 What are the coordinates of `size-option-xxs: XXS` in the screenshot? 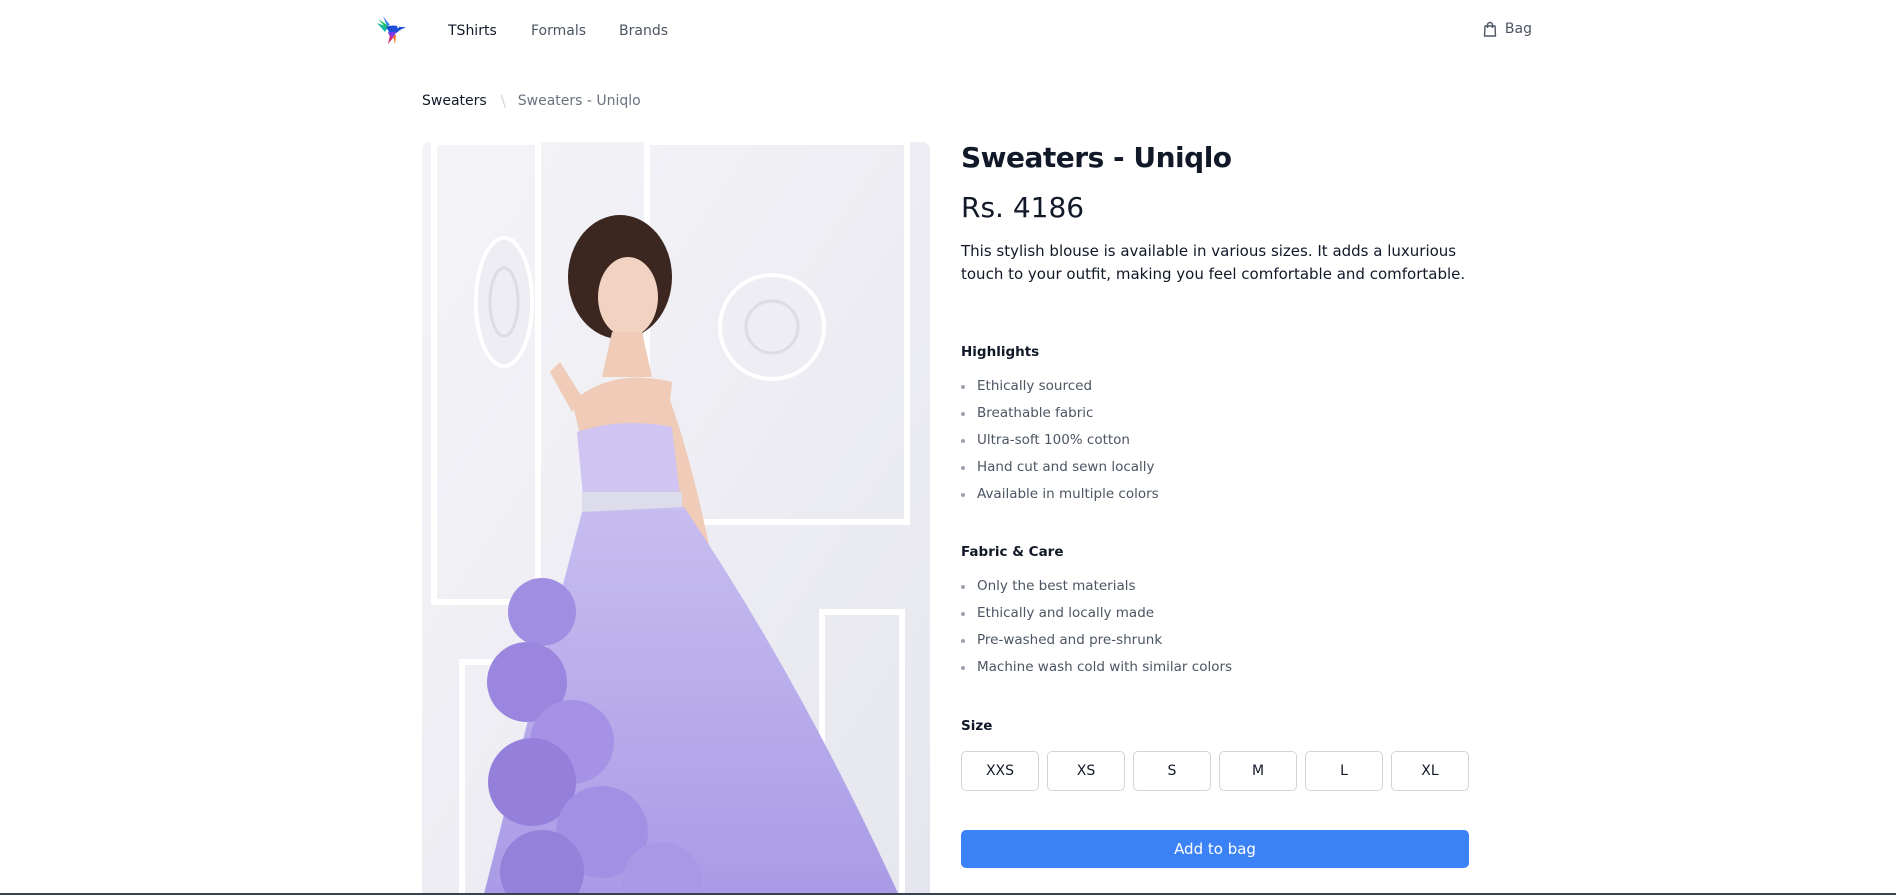 It's located at (1000, 771).